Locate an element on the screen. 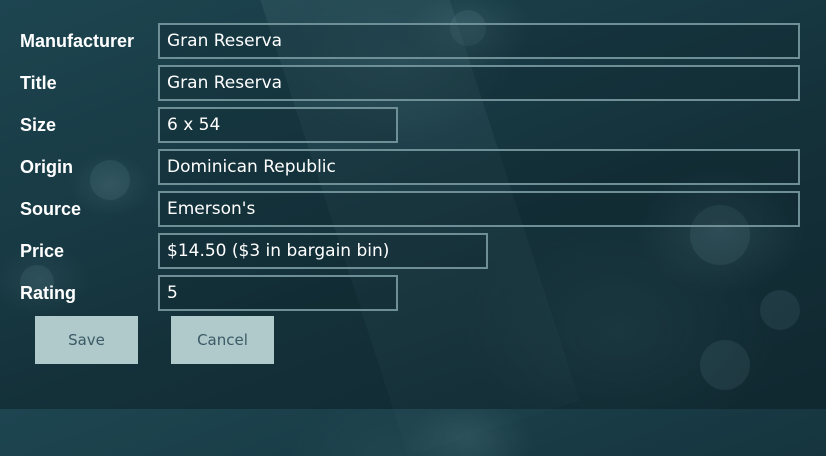  size-input is located at coordinates (278, 125).